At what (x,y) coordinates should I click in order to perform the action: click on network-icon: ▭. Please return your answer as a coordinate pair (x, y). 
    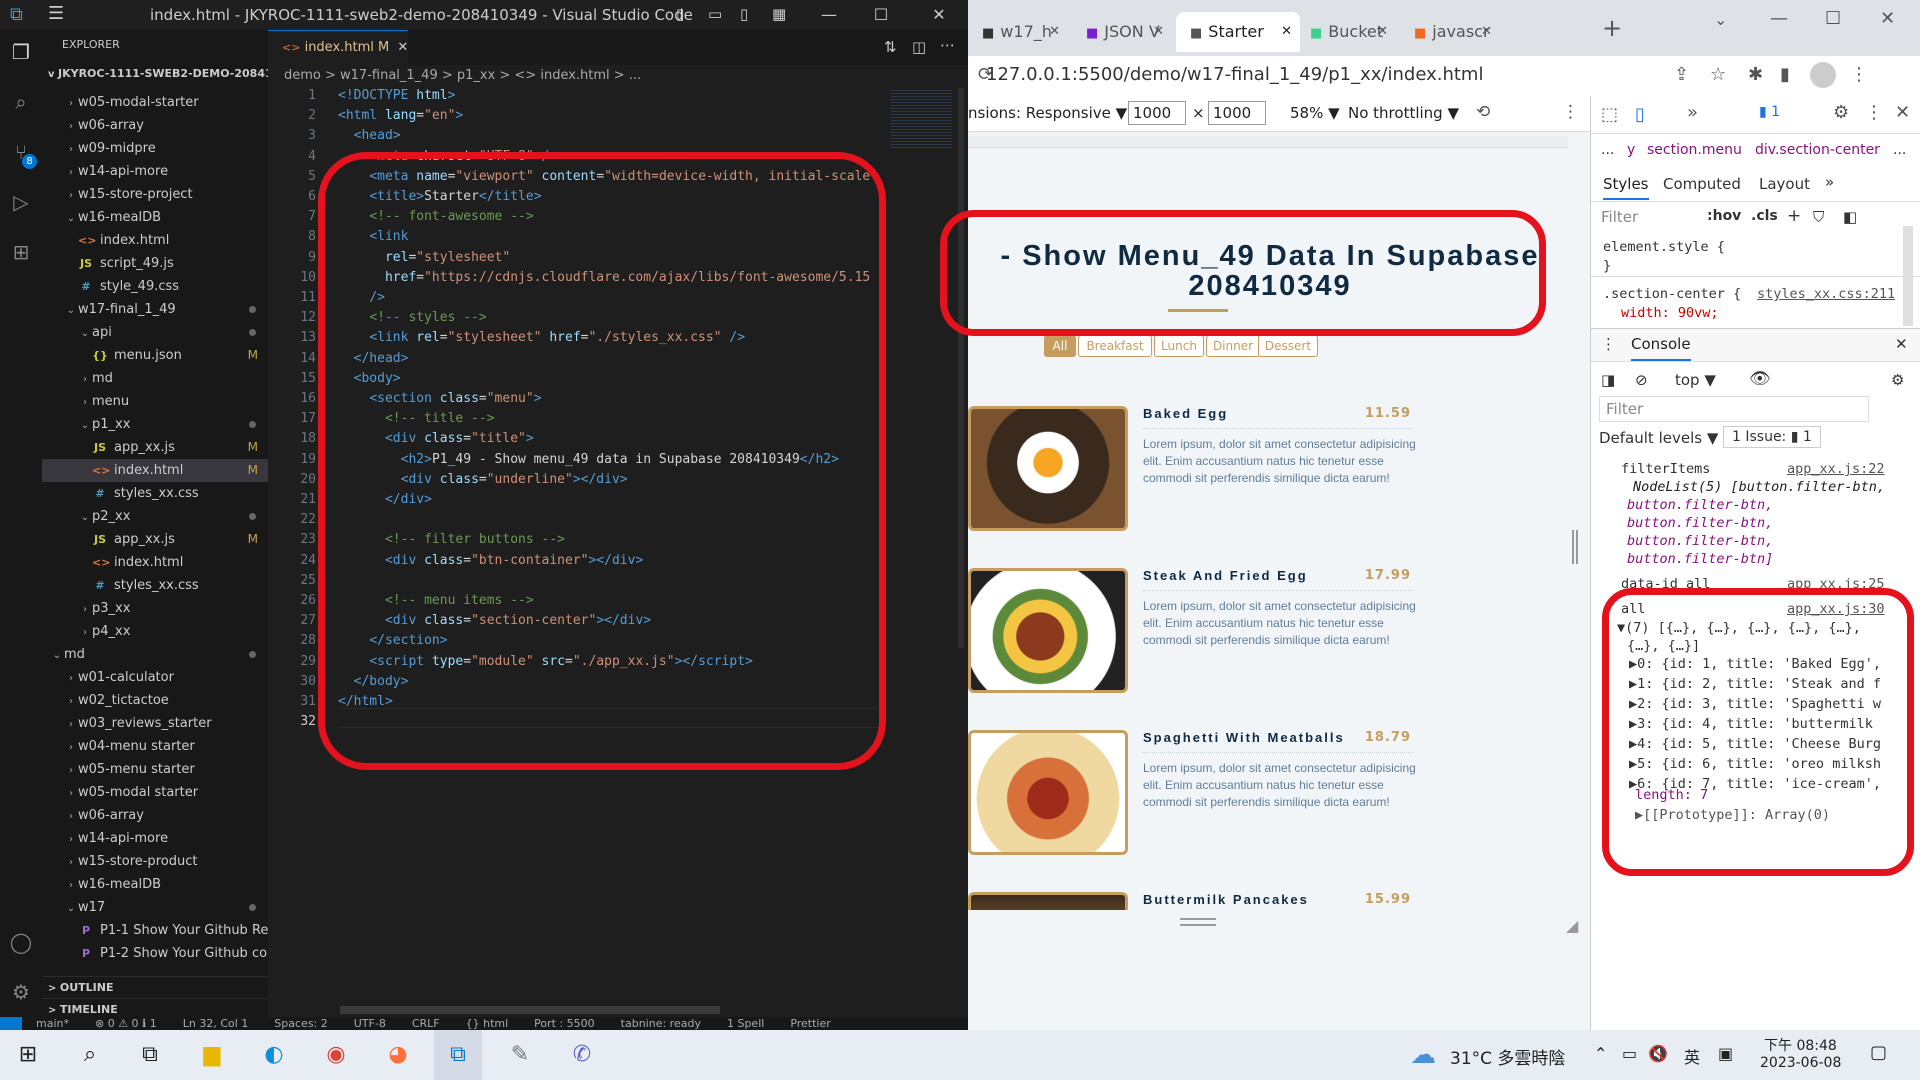
    Looking at the image, I should click on (1629, 1053).